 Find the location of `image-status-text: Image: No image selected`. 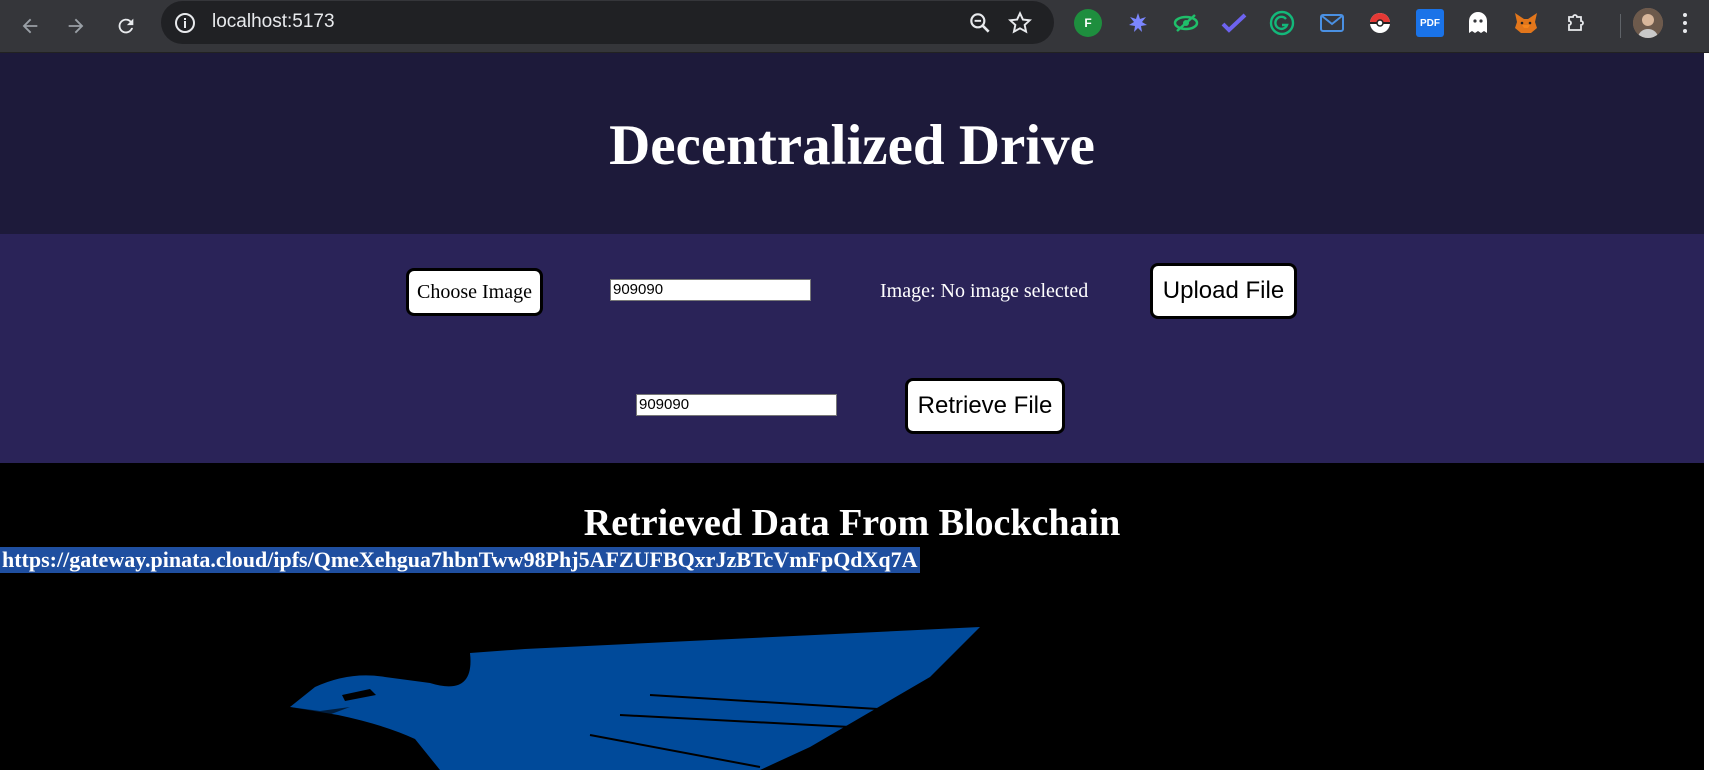

image-status-text: Image: No image selected is located at coordinates (984, 291).